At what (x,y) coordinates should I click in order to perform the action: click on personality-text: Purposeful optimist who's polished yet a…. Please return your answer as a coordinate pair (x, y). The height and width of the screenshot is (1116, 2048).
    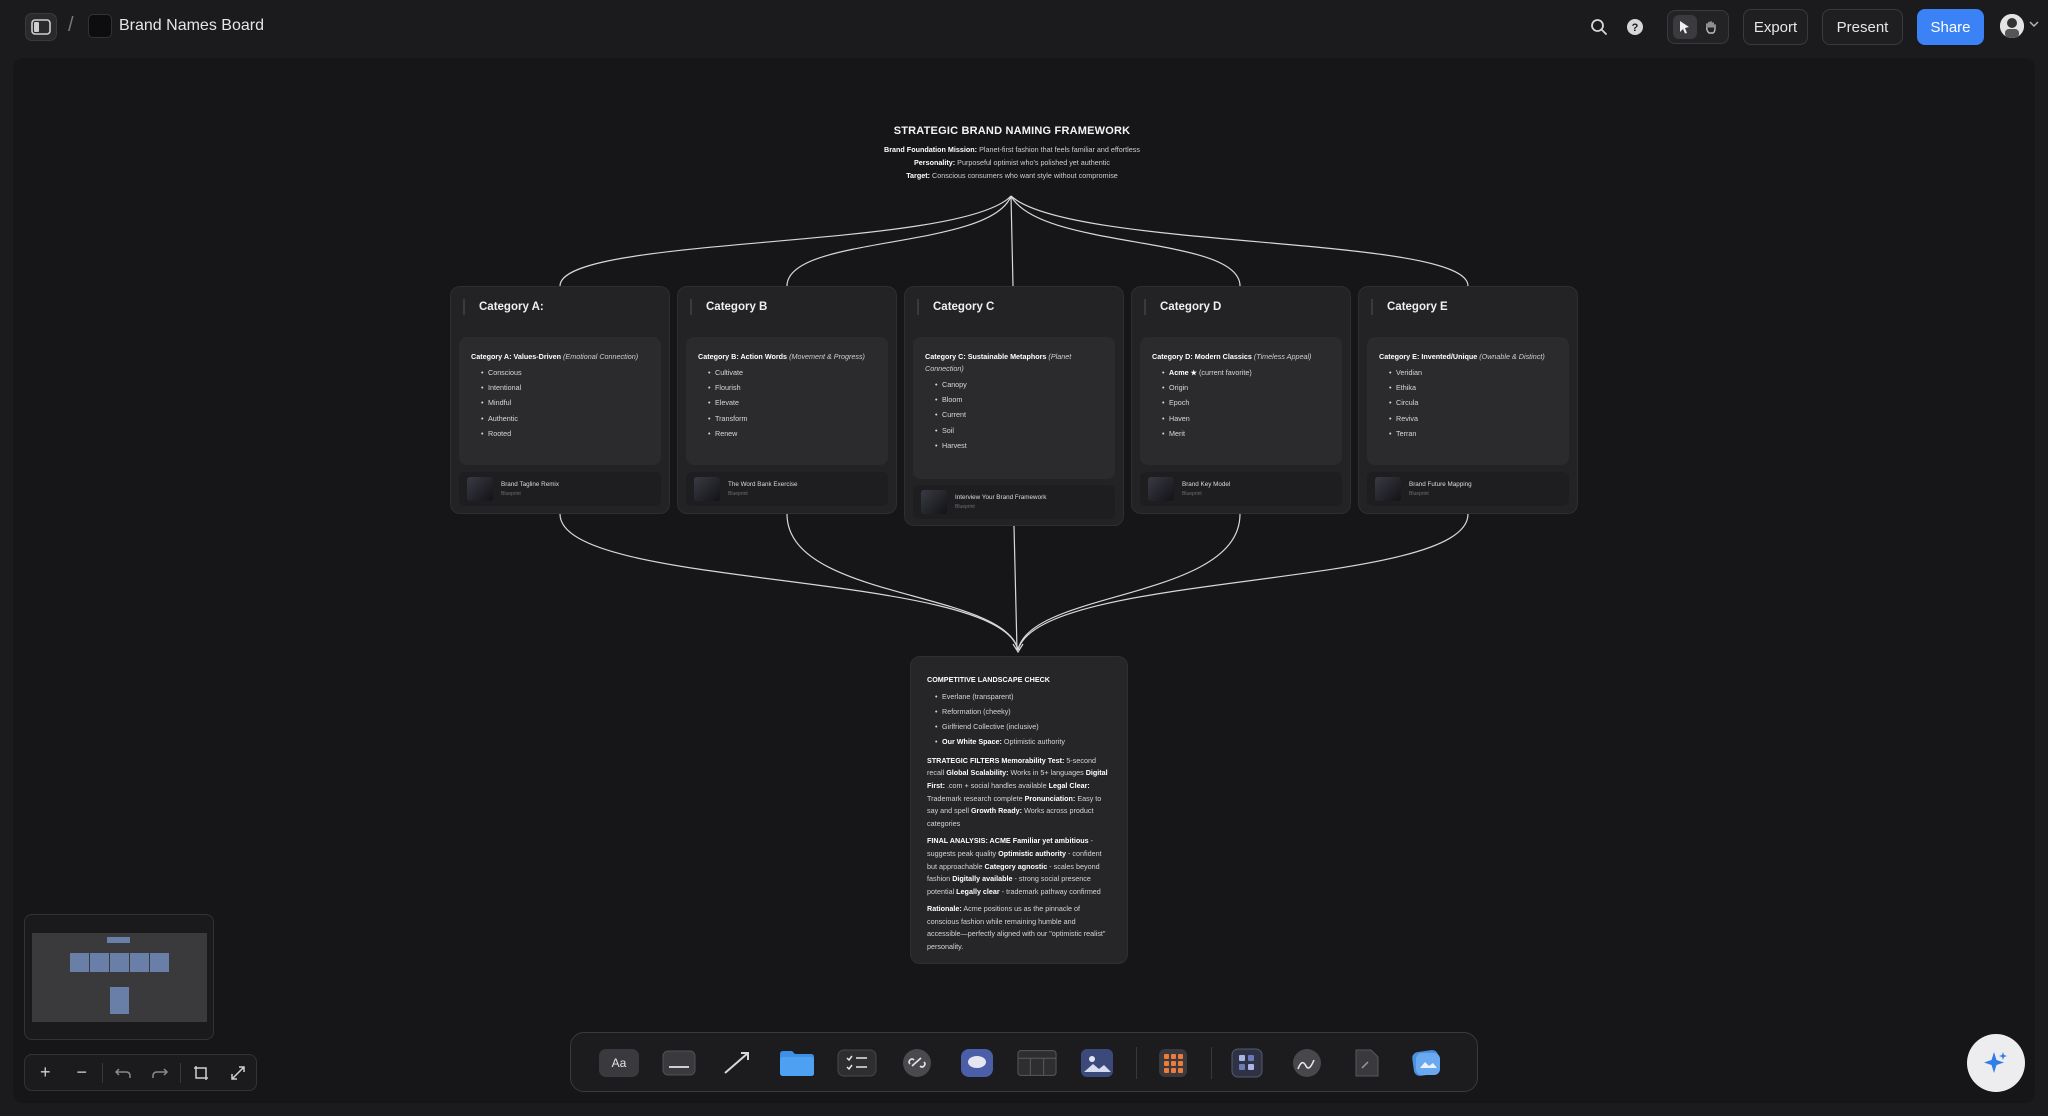
    Looking at the image, I should click on (1033, 162).